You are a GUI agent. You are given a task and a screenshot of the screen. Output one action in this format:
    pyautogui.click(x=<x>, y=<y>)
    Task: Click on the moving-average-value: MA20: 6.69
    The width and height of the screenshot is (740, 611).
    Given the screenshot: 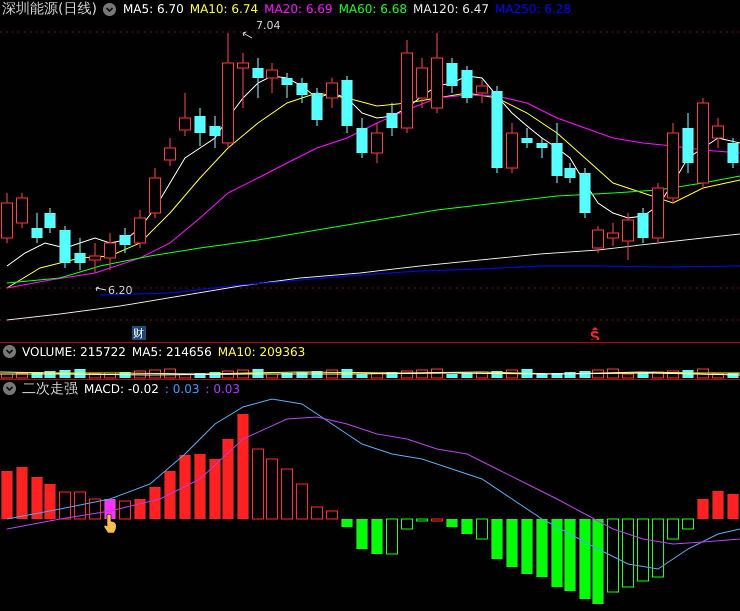 What is the action you would take?
    pyautogui.click(x=298, y=9)
    